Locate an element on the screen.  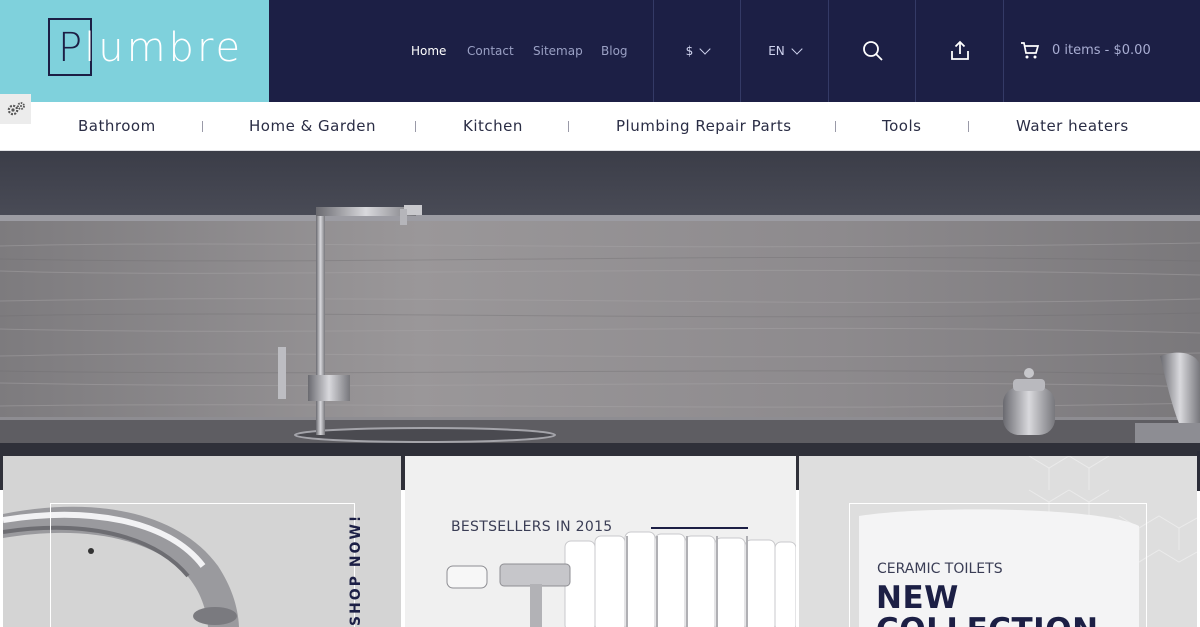
logo-text: Plumbre is located at coordinates (145, 48).